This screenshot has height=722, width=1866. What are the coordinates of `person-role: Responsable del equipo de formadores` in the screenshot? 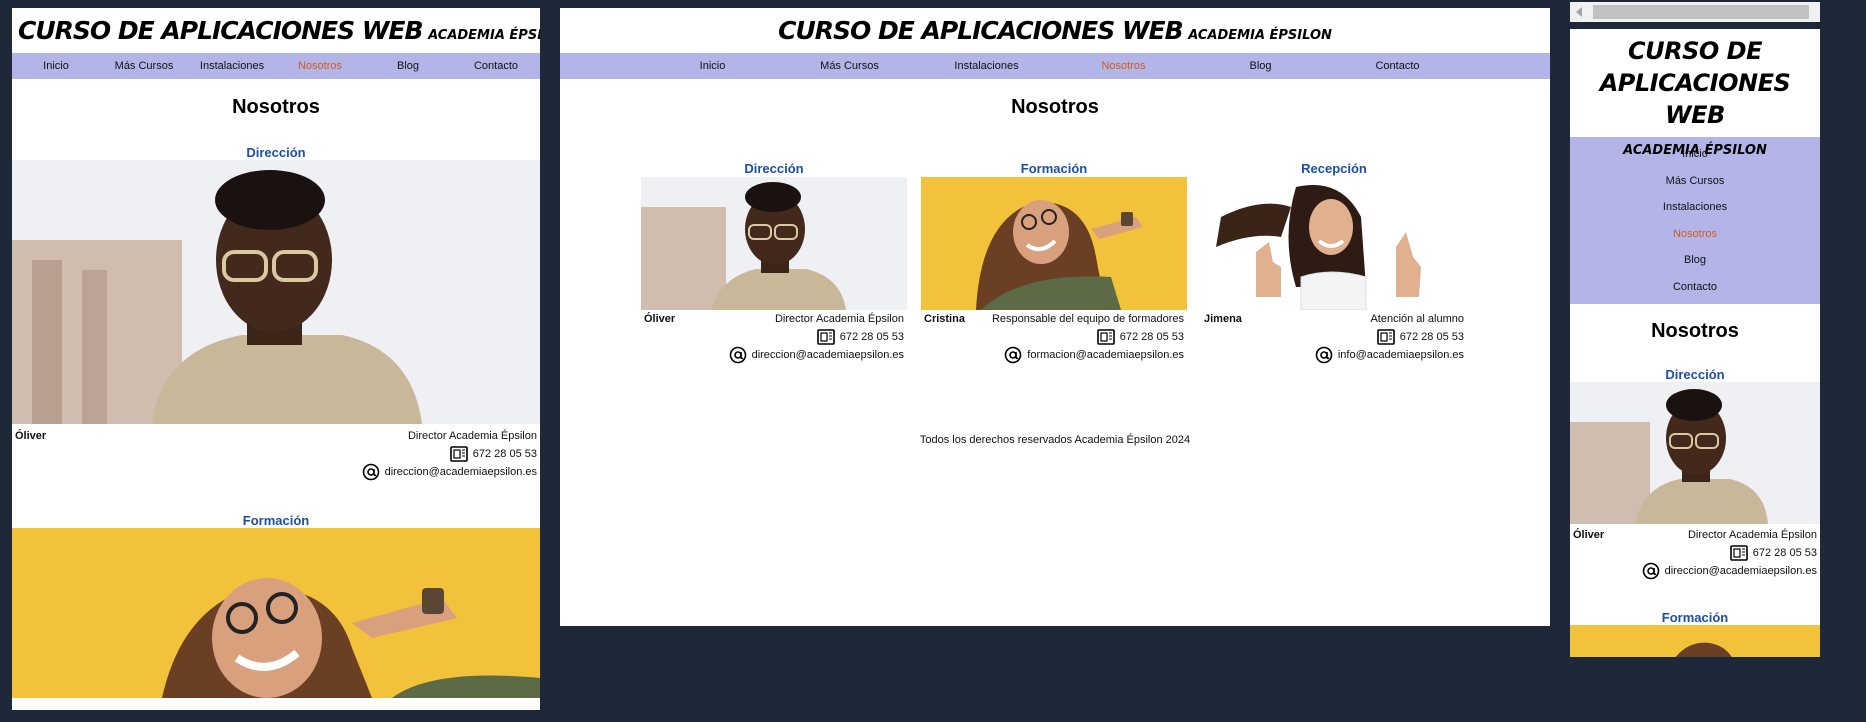 It's located at (1087, 319).